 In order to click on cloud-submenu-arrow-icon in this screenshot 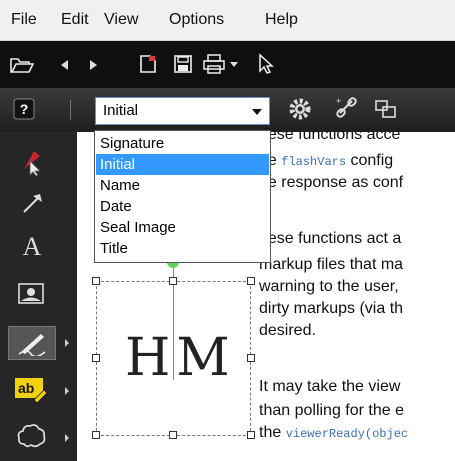, I will do `click(67, 438)`.